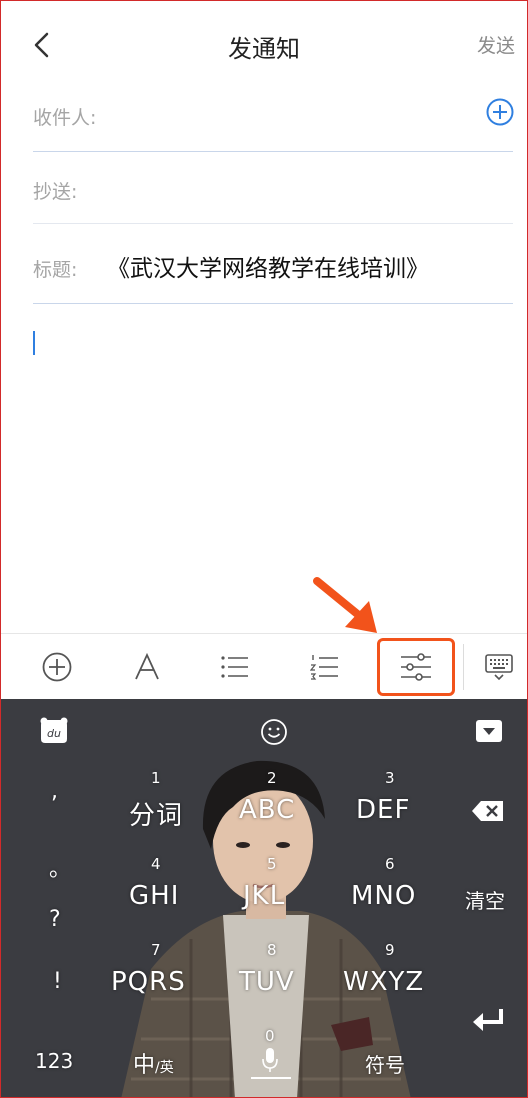  I want to click on punct-key-question: ?, so click(55, 919).